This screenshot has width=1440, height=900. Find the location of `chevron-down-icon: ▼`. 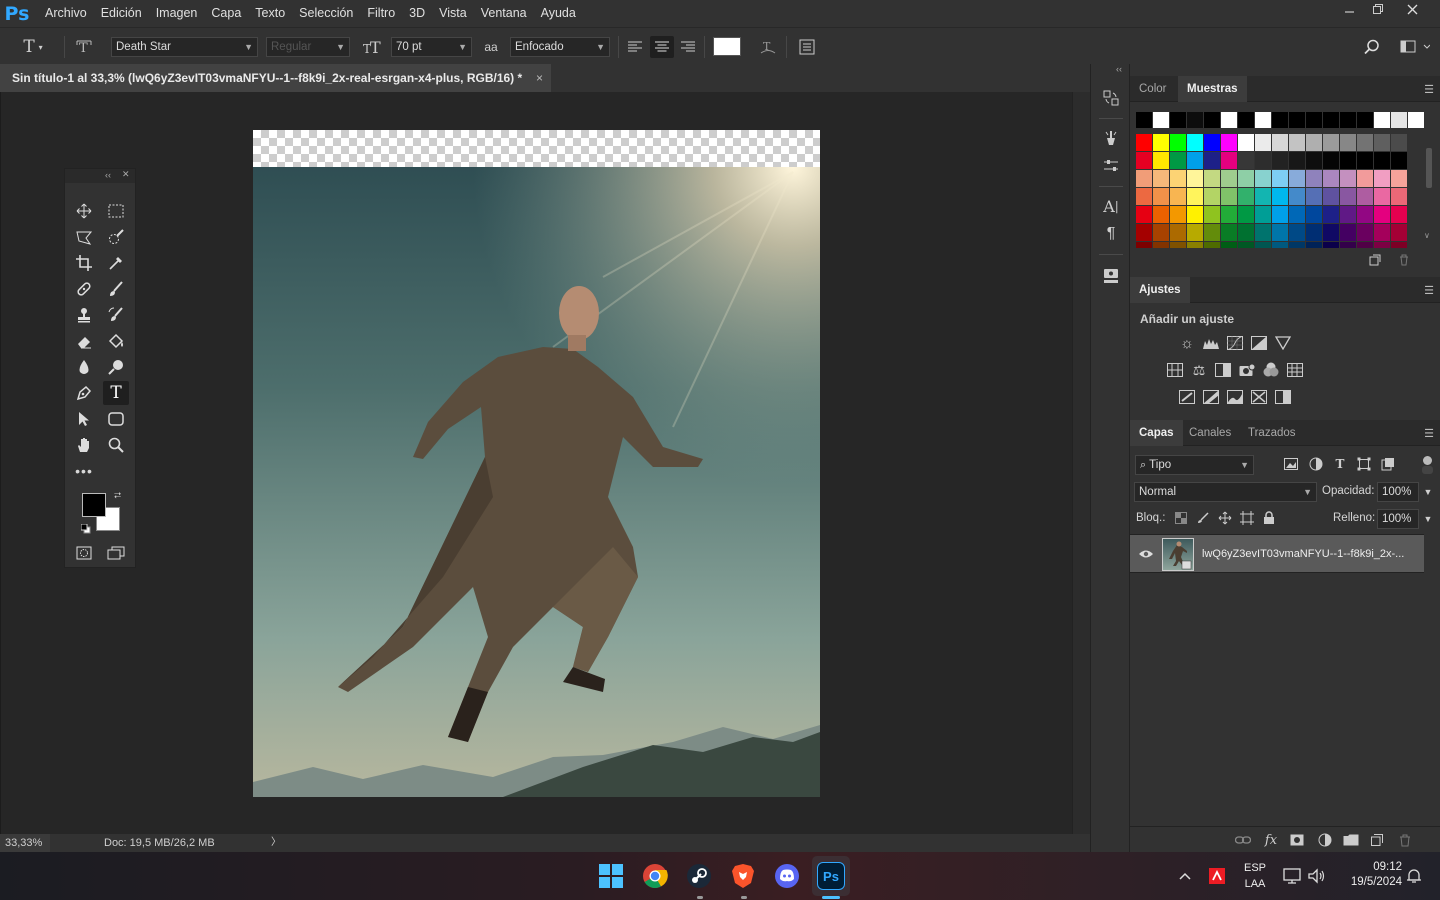

chevron-down-icon: ▼ is located at coordinates (1428, 492).